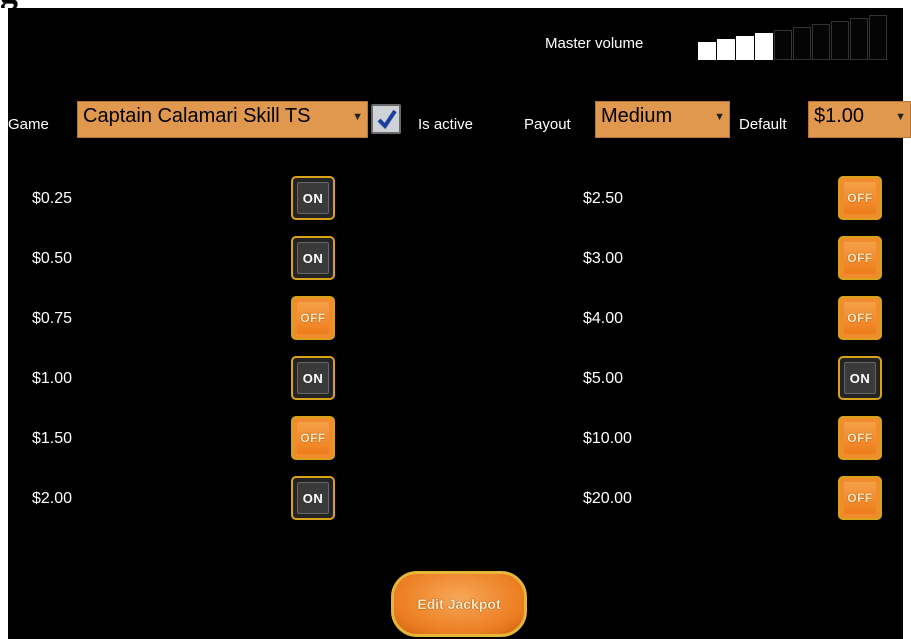 This screenshot has width=911, height=639. Describe the element at coordinates (52, 318) in the screenshot. I see `denomination-label: $0.75` at that location.